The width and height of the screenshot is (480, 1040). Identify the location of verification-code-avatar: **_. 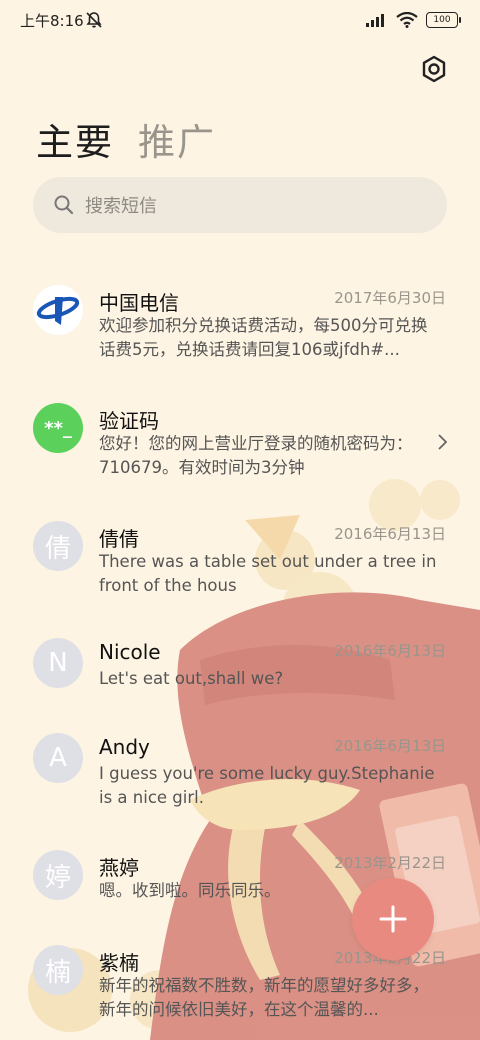
(58, 428).